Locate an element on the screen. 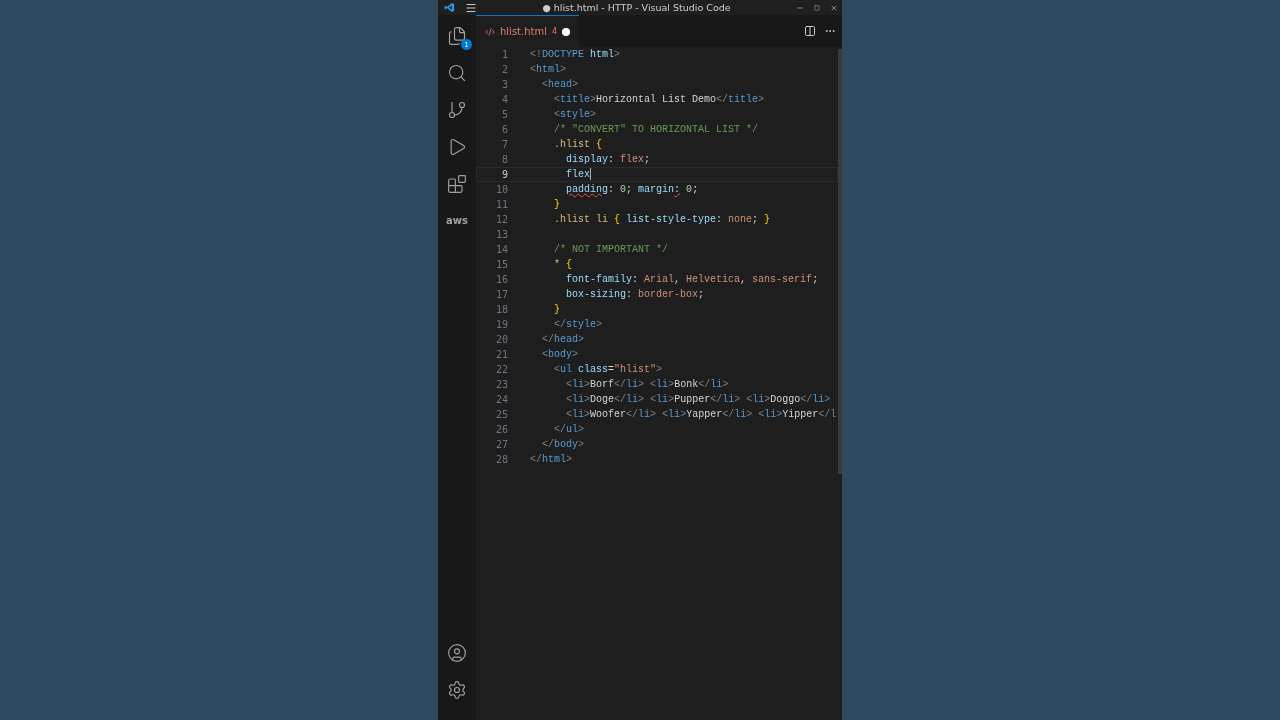 This screenshot has height=720, width=1280. line-number: 23 is located at coordinates (501, 384).